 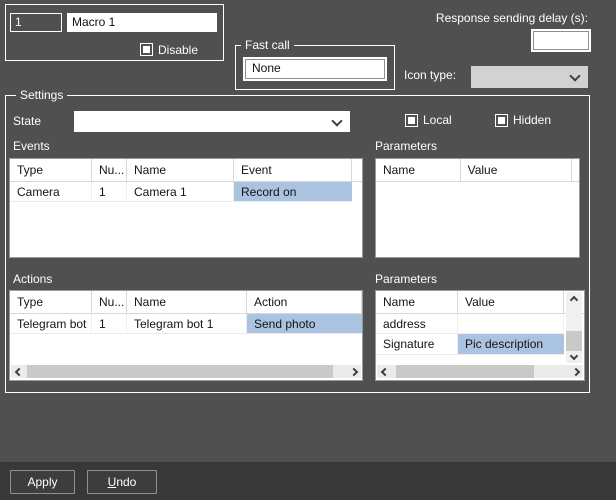 I want to click on event-parameters-table: Name Value, so click(x=477, y=208).